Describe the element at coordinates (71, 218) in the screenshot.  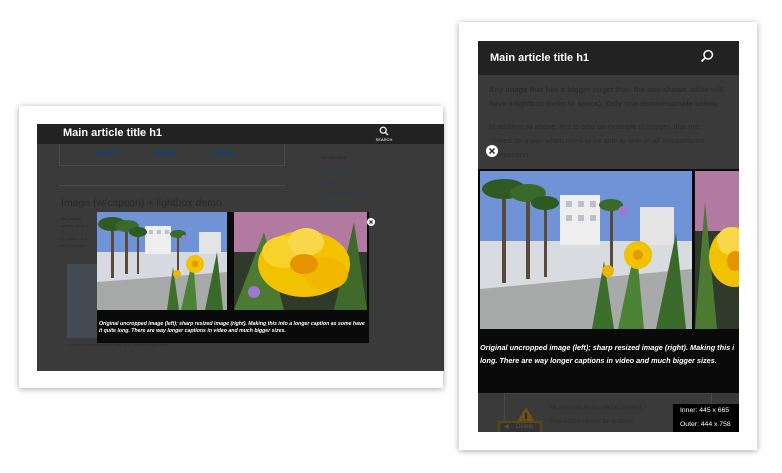
I see `left-body-snippet-1: Any image` at that location.